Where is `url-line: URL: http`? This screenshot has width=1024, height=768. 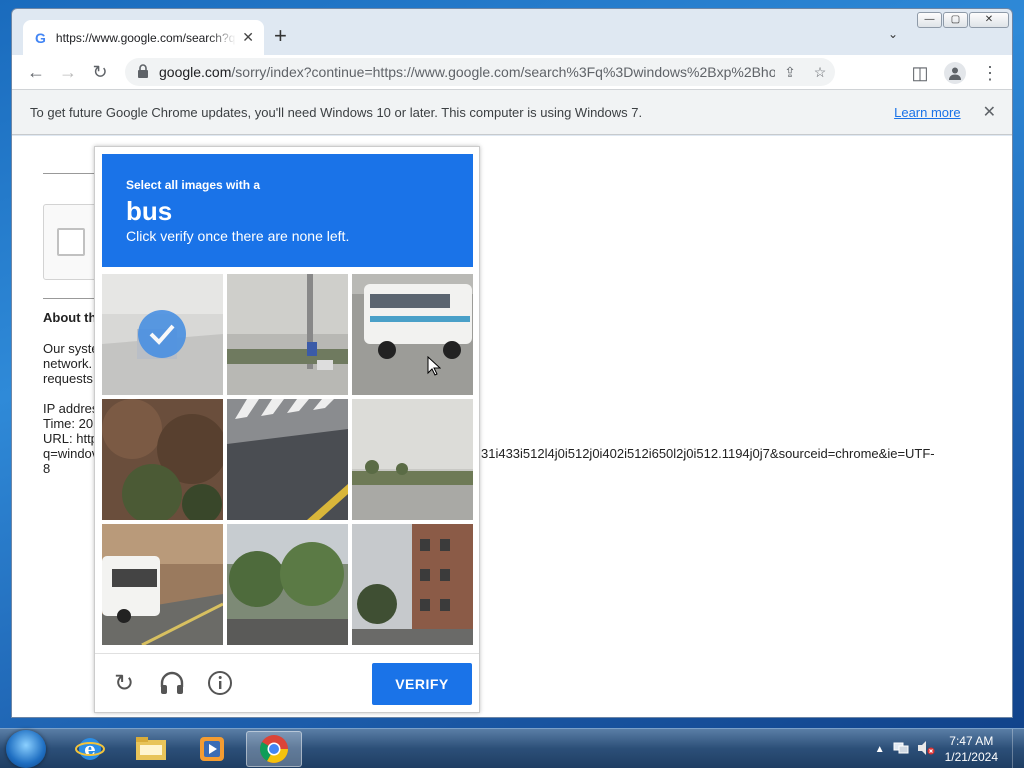
url-line: URL: http is located at coordinates (70, 438).